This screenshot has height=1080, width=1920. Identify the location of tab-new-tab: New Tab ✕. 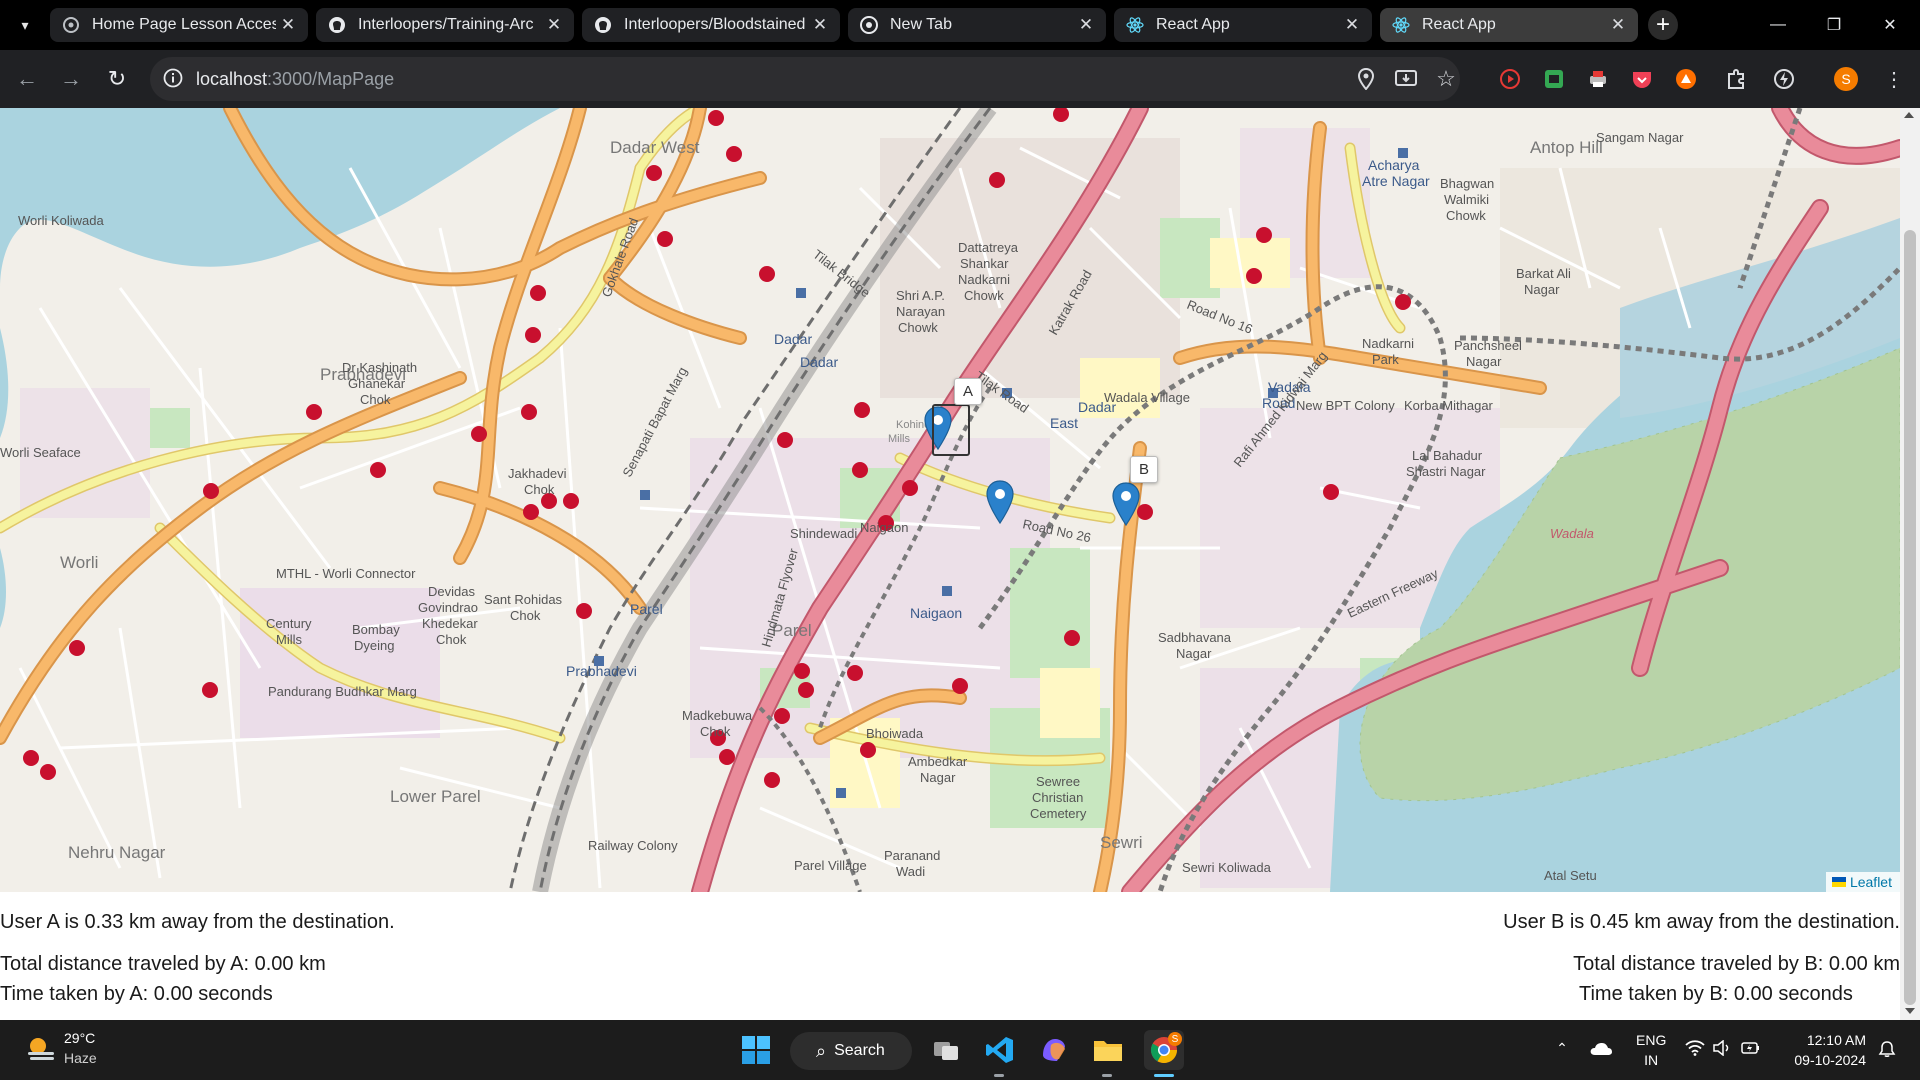
(977, 25).